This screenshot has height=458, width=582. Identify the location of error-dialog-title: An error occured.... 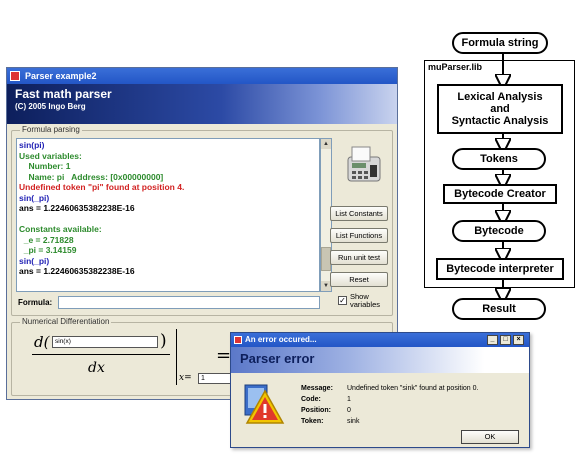
(281, 339).